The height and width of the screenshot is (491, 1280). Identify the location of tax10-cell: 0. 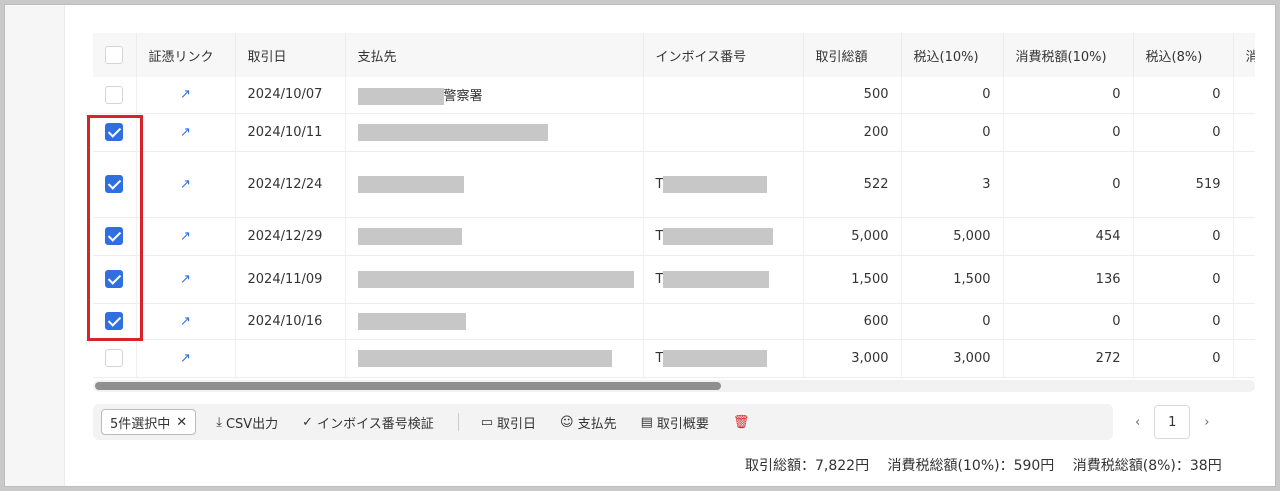
(1068, 321).